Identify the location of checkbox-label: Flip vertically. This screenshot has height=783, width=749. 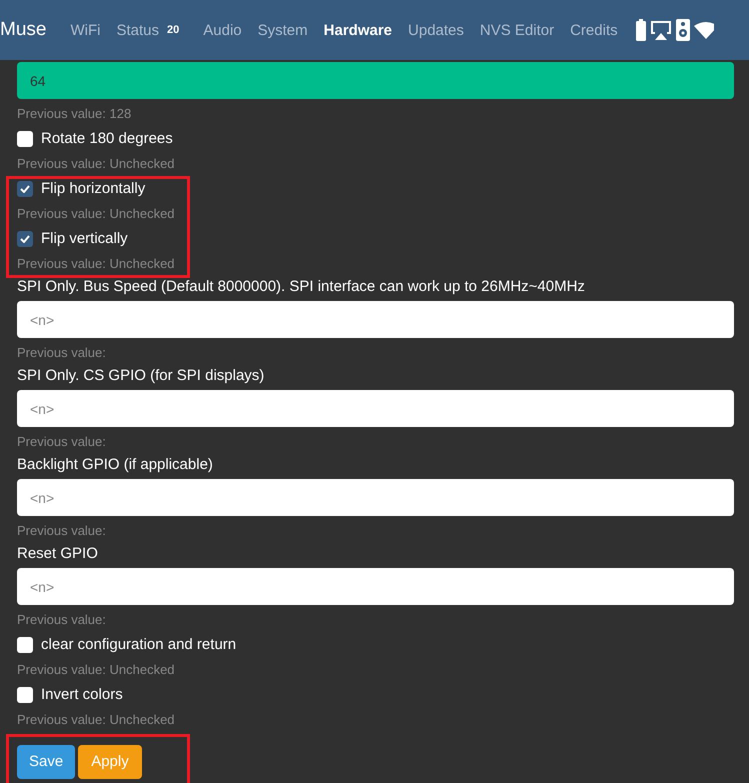
(84, 239).